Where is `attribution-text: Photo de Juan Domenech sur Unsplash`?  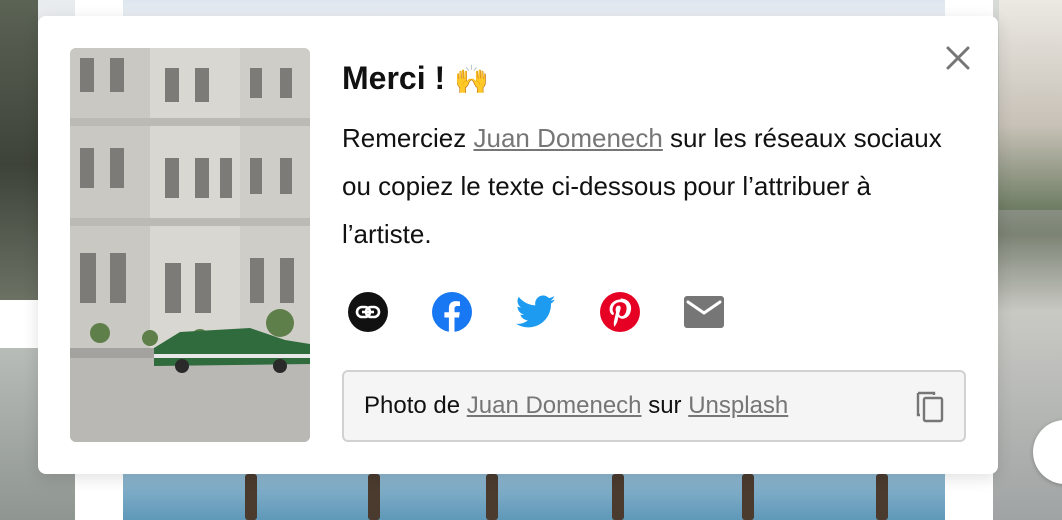
attribution-text: Photo de Juan Domenech sur Unsplash is located at coordinates (576, 406).